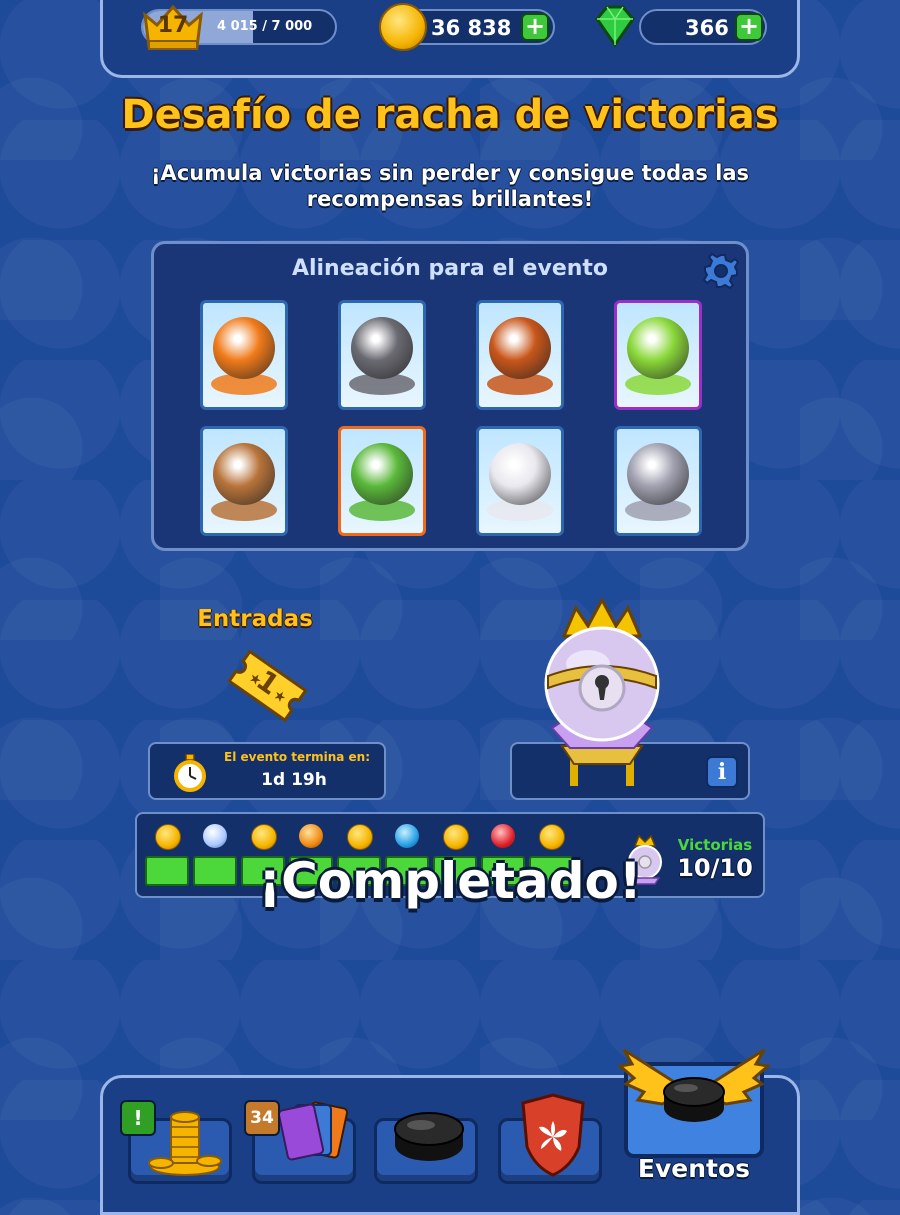  I want to click on locked-crystal-orb-icon, so click(602, 694).